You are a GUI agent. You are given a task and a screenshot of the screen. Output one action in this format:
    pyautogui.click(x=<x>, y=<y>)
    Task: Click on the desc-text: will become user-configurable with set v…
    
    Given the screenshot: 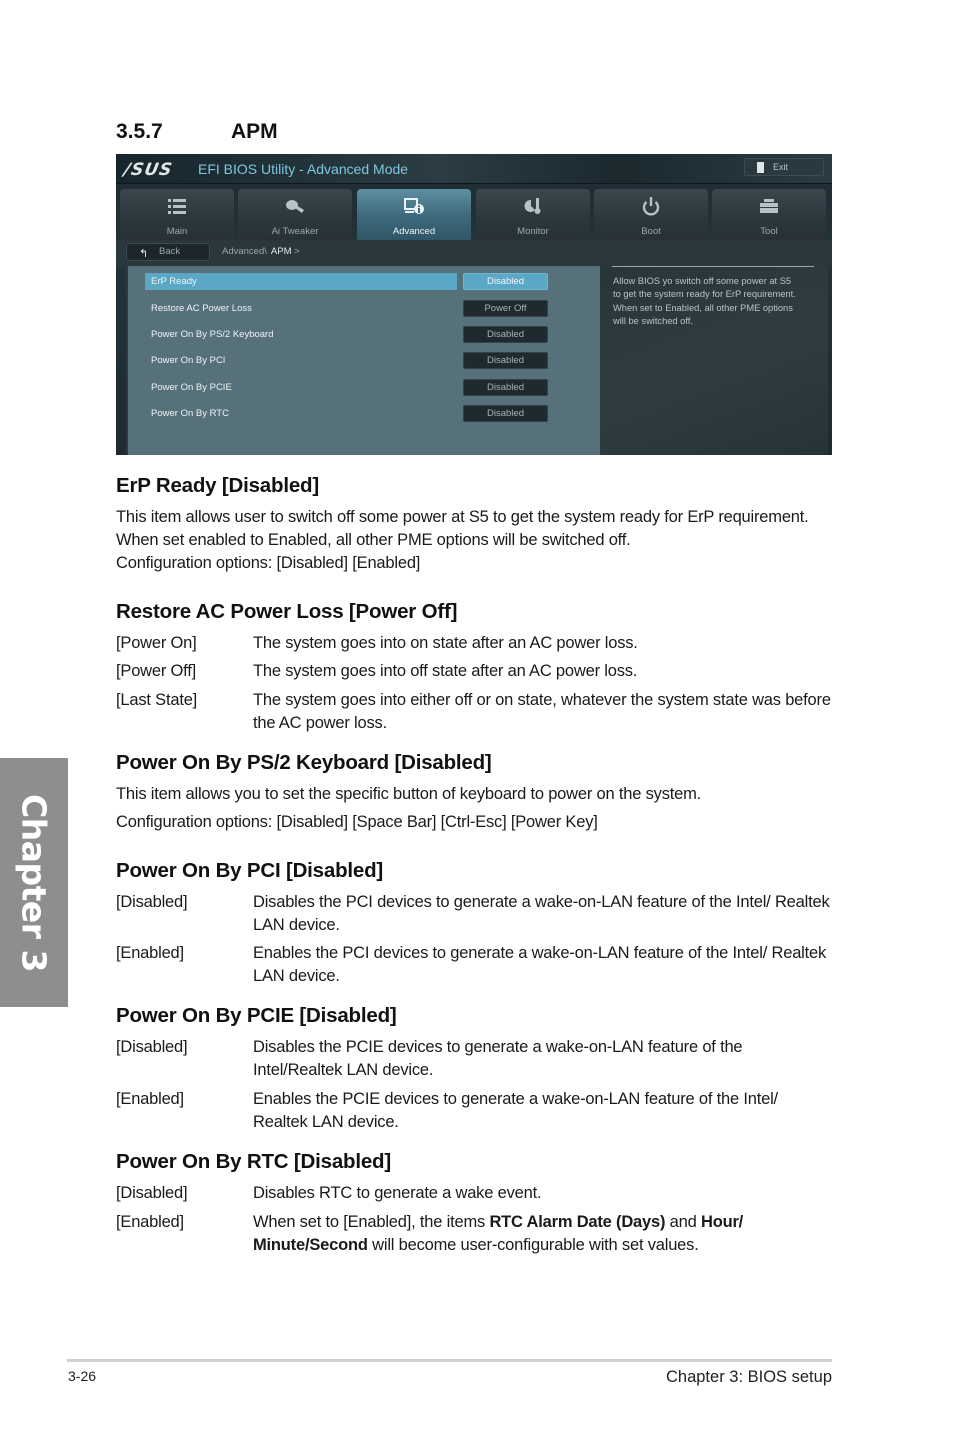 What is the action you would take?
    pyautogui.click(x=533, y=1245)
    